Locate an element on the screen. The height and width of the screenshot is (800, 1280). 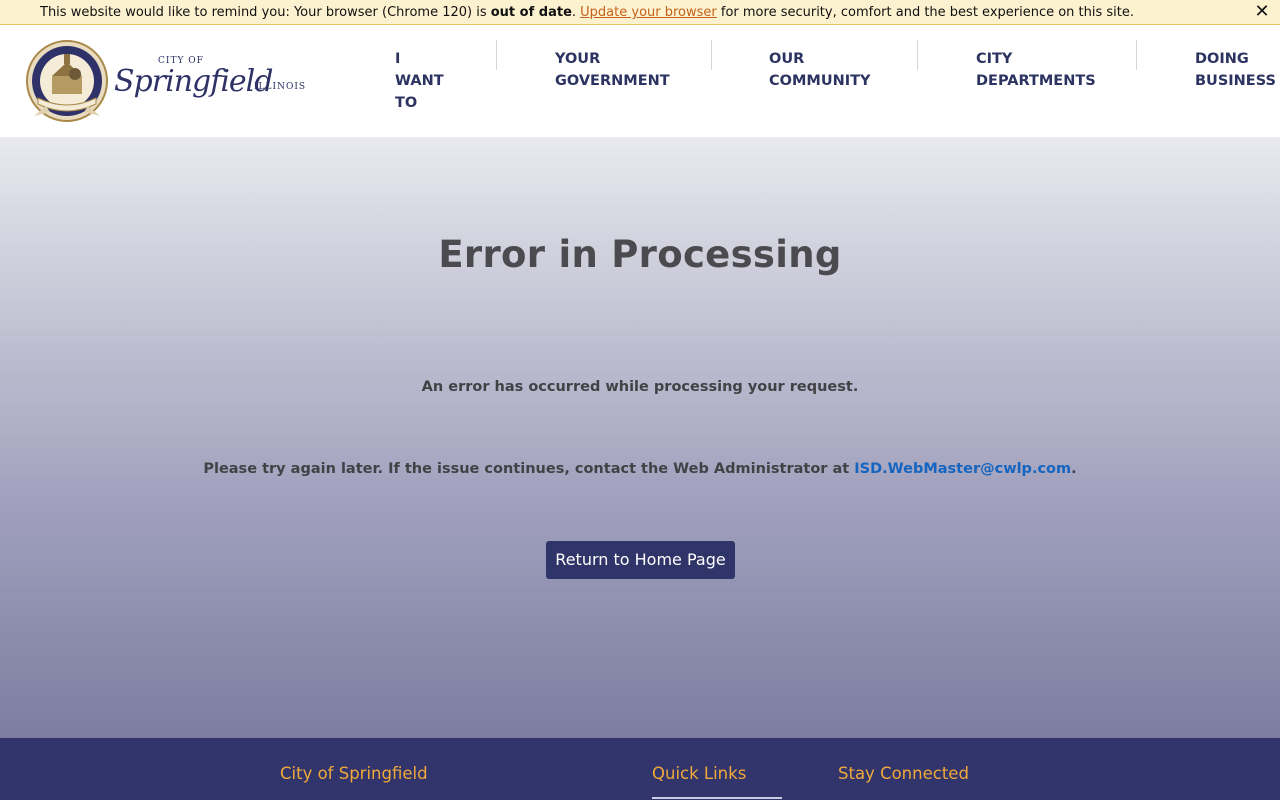
city-logo: CITY OF Springfield ILLINOIS is located at coordinates (165, 82).